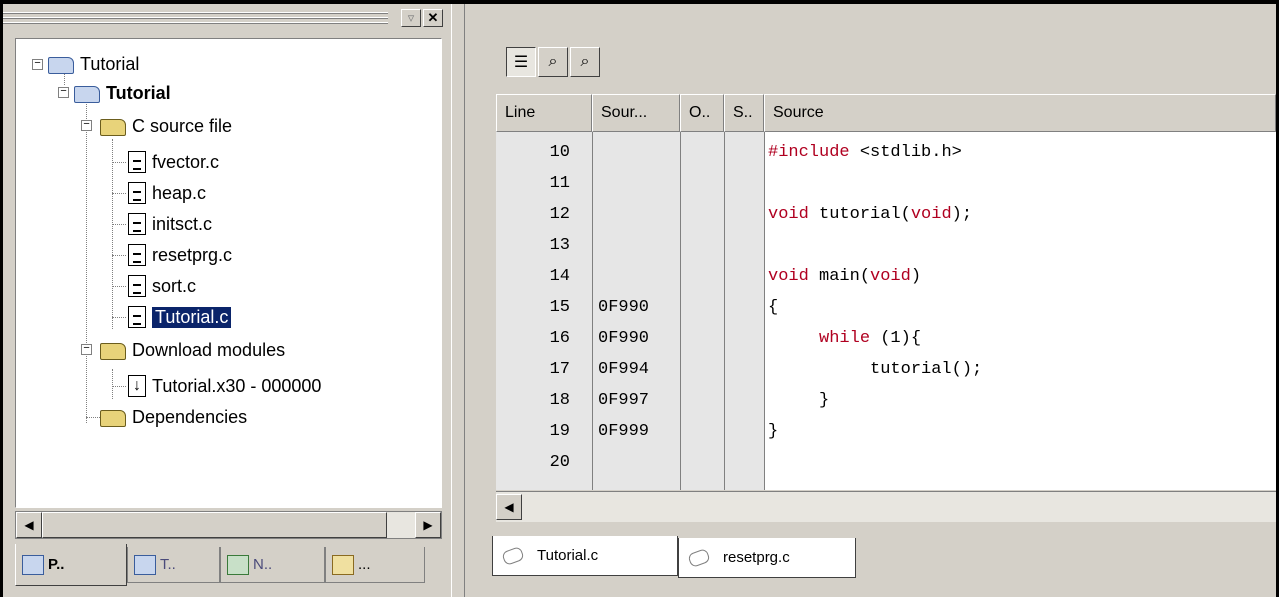 This screenshot has width=1283, height=597. What do you see at coordinates (559, 214) in the screenshot?
I see `line-number: 12` at bounding box center [559, 214].